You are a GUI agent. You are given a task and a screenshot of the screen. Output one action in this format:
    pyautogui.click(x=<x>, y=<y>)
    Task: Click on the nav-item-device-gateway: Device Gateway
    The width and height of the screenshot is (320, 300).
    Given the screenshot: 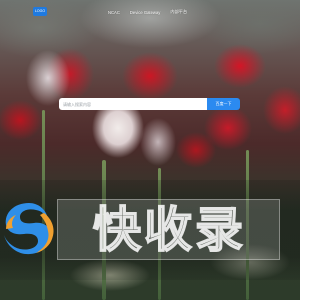 What is the action you would take?
    pyautogui.click(x=145, y=12)
    